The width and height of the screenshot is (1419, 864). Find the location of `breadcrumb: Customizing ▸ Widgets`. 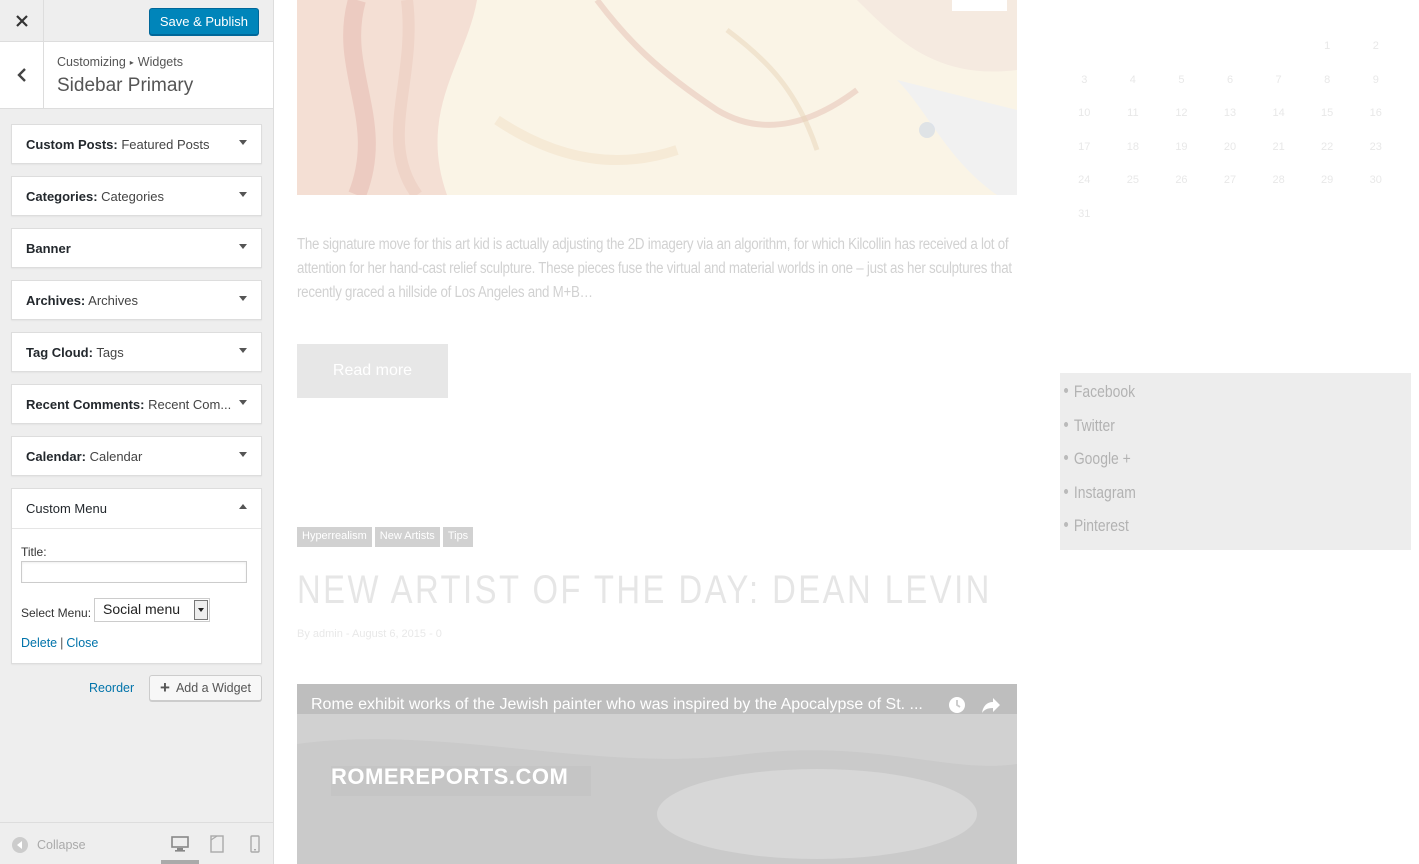

breadcrumb: Customizing ▸ Widgets is located at coordinates (120, 62).